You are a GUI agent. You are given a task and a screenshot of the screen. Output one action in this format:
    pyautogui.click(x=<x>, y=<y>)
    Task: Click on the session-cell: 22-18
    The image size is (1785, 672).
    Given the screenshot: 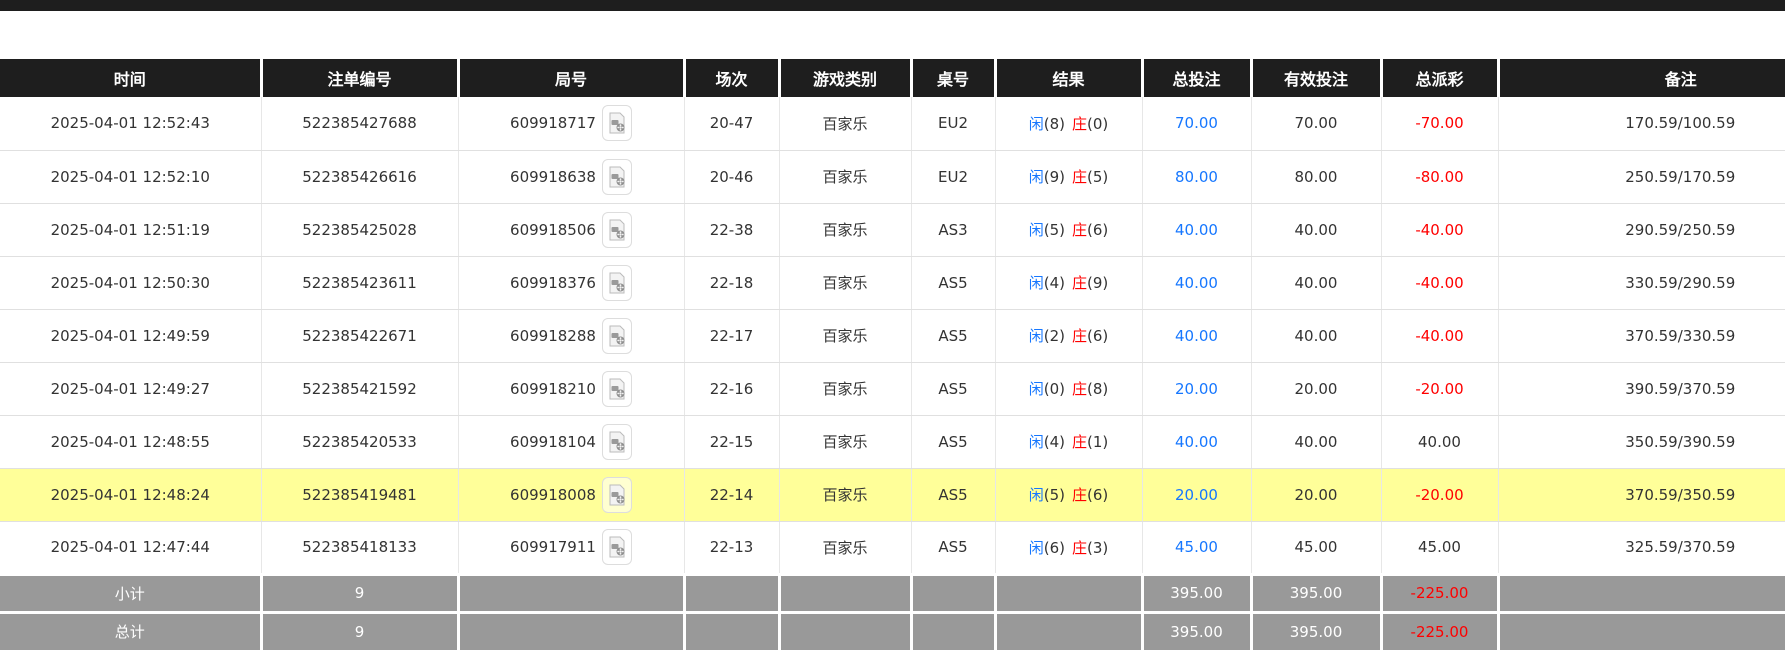 What is the action you would take?
    pyautogui.click(x=731, y=283)
    